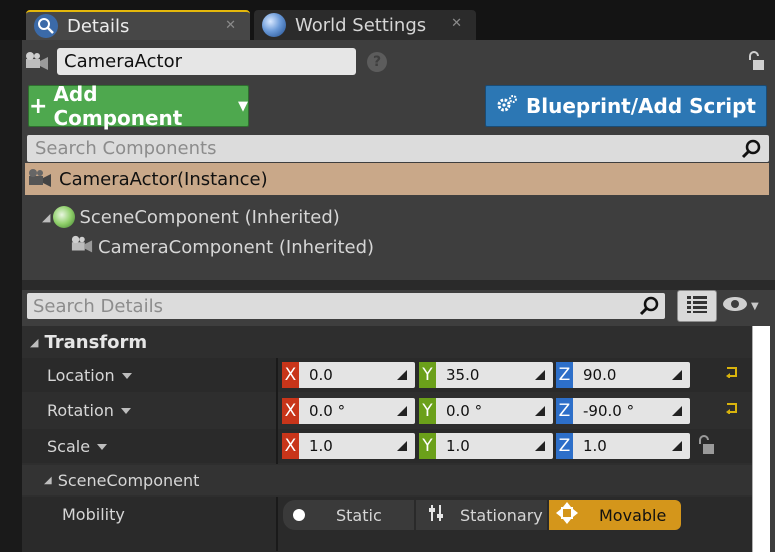 This screenshot has width=775, height=552. Describe the element at coordinates (398, 285) in the screenshot. I see `separator` at that location.